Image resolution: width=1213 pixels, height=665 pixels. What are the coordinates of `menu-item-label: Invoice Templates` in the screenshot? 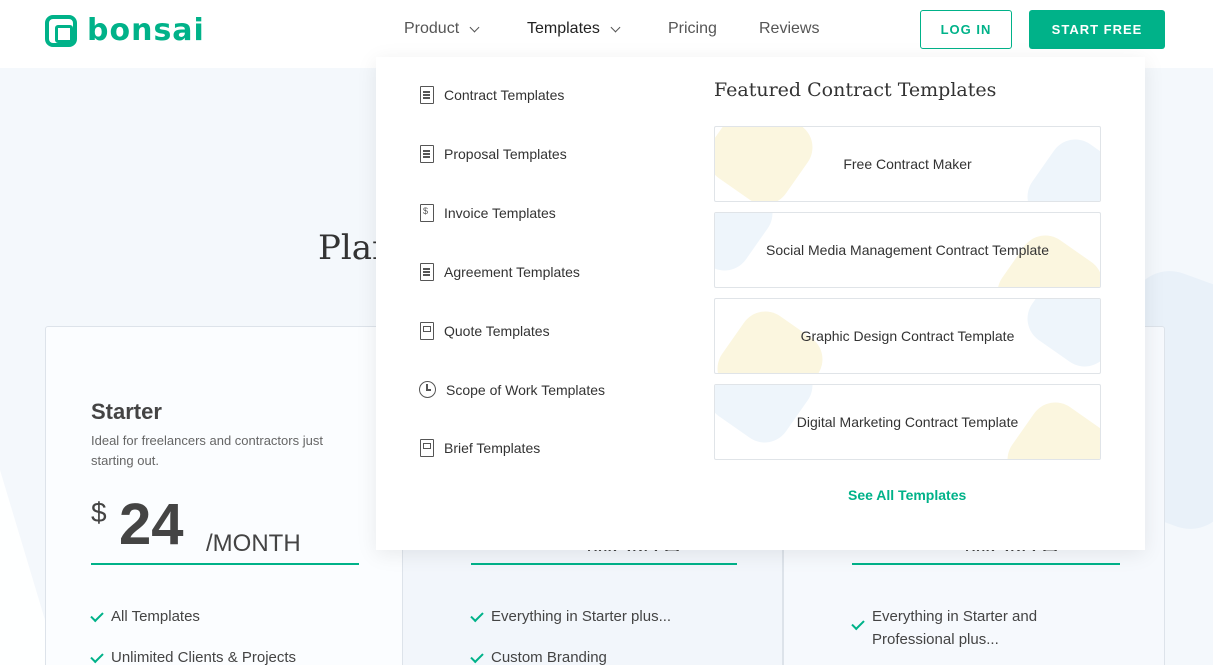 It's located at (500, 213).